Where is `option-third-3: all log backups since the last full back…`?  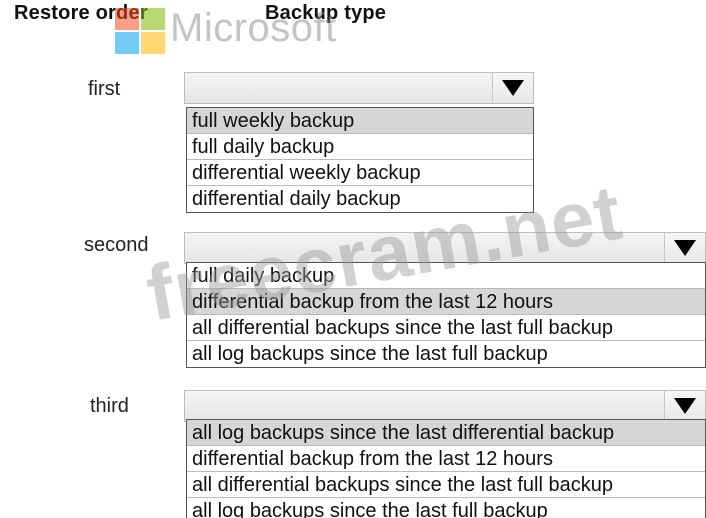 option-third-3: all log backups since the last full back… is located at coordinates (446, 508).